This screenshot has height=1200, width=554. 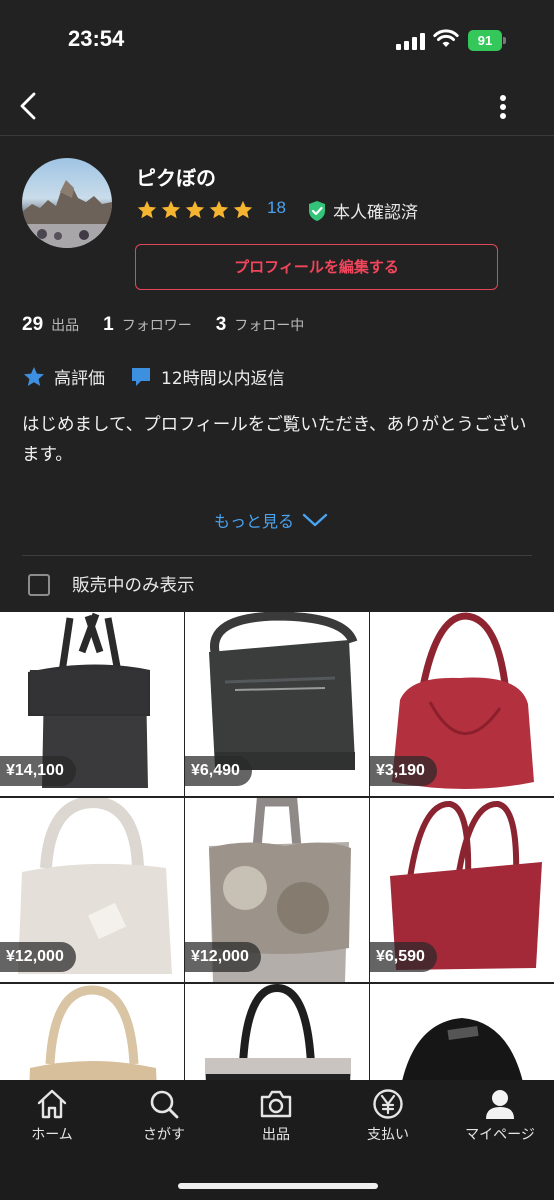 I want to click on on-sale-checkbox, so click(x=39, y=584).